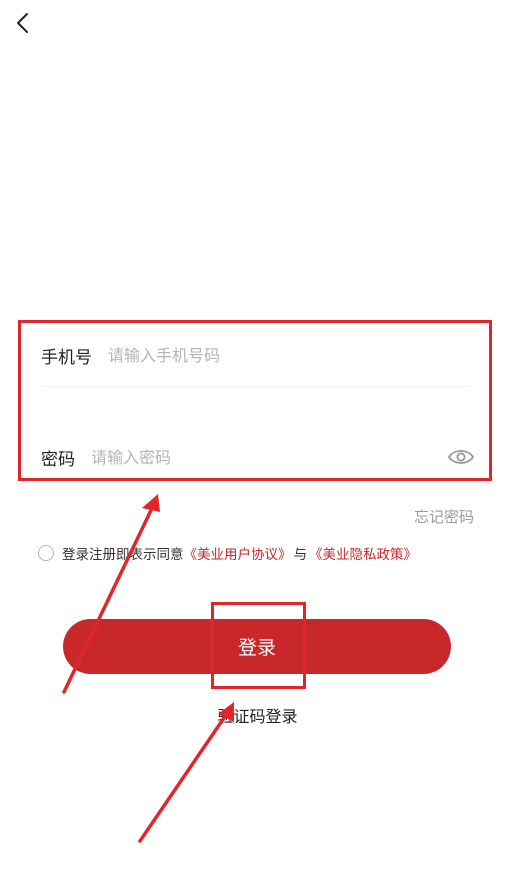  Describe the element at coordinates (238, 553) in the screenshot. I see `user-agreement-link: 《美业用户协议》` at that location.